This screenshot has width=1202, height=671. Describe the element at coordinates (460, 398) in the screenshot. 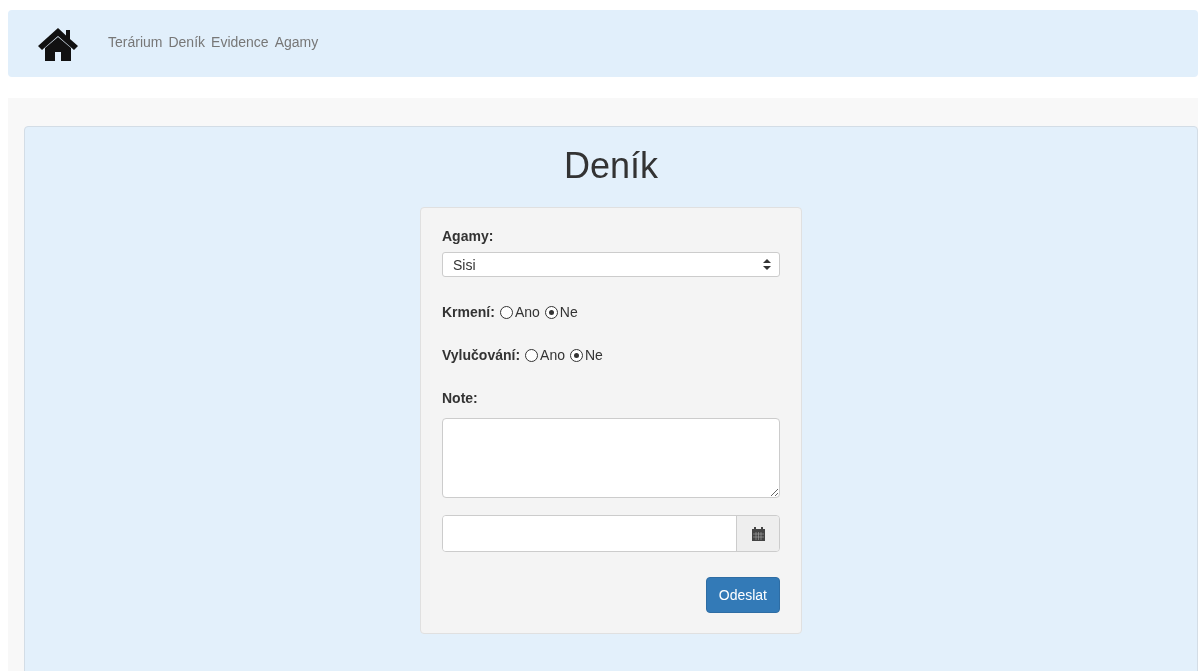

I see `field-label: Note:` at that location.